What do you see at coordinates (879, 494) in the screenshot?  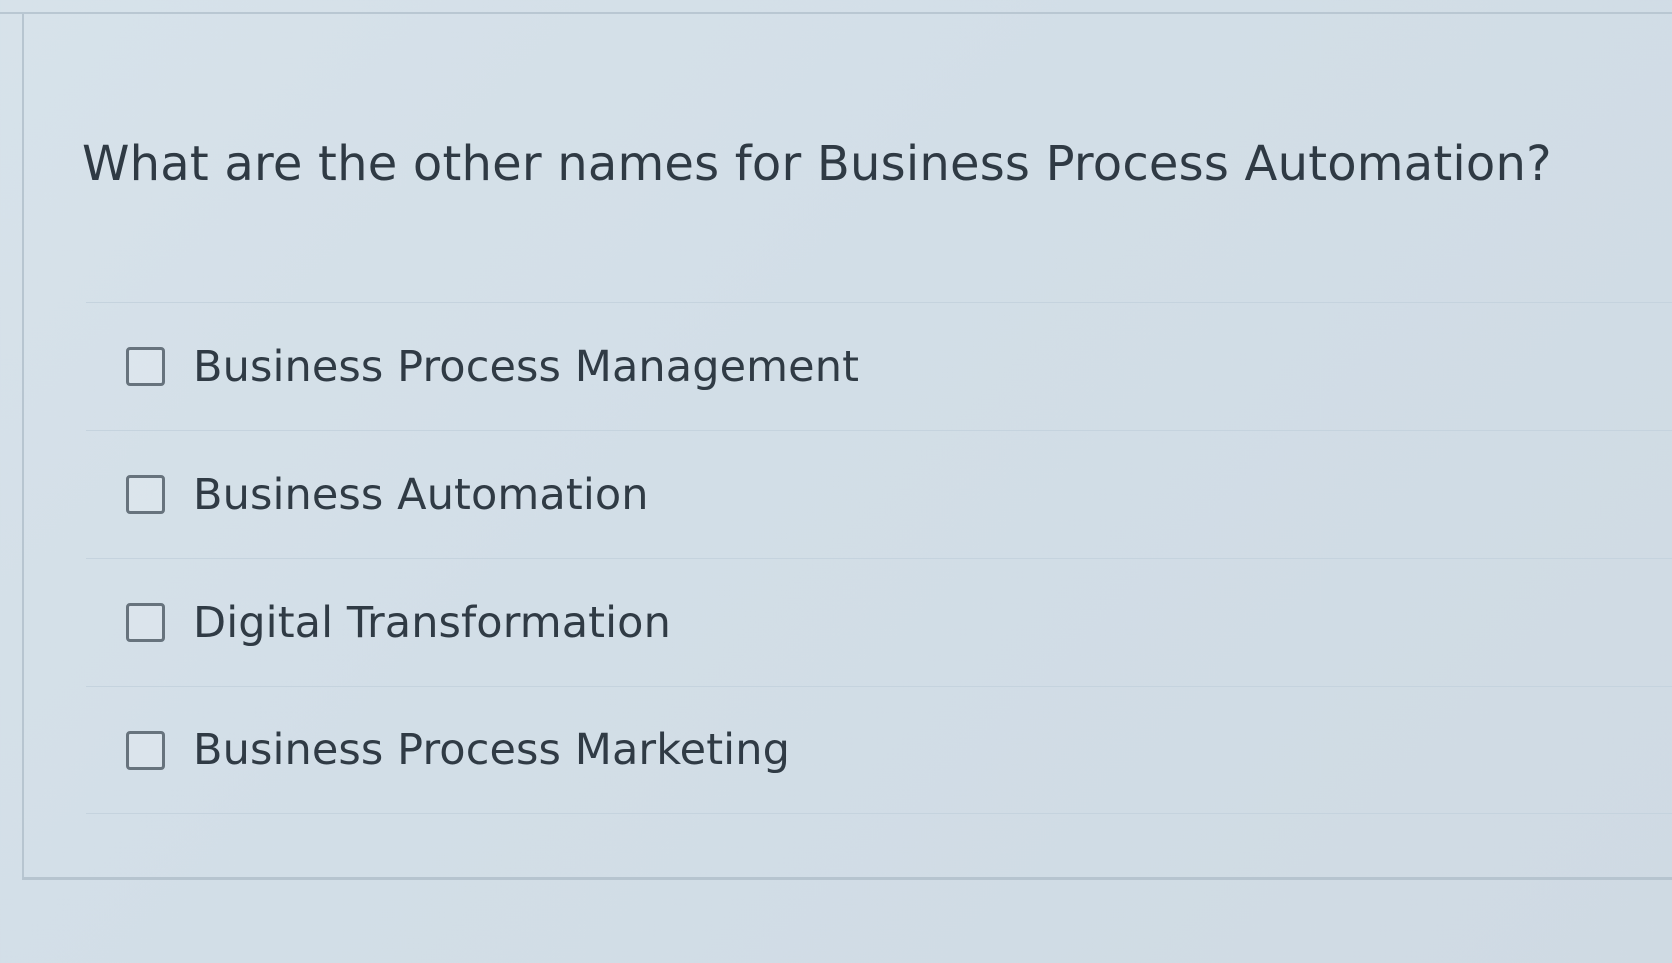 I see `option-business-automation: Business Automation` at bounding box center [879, 494].